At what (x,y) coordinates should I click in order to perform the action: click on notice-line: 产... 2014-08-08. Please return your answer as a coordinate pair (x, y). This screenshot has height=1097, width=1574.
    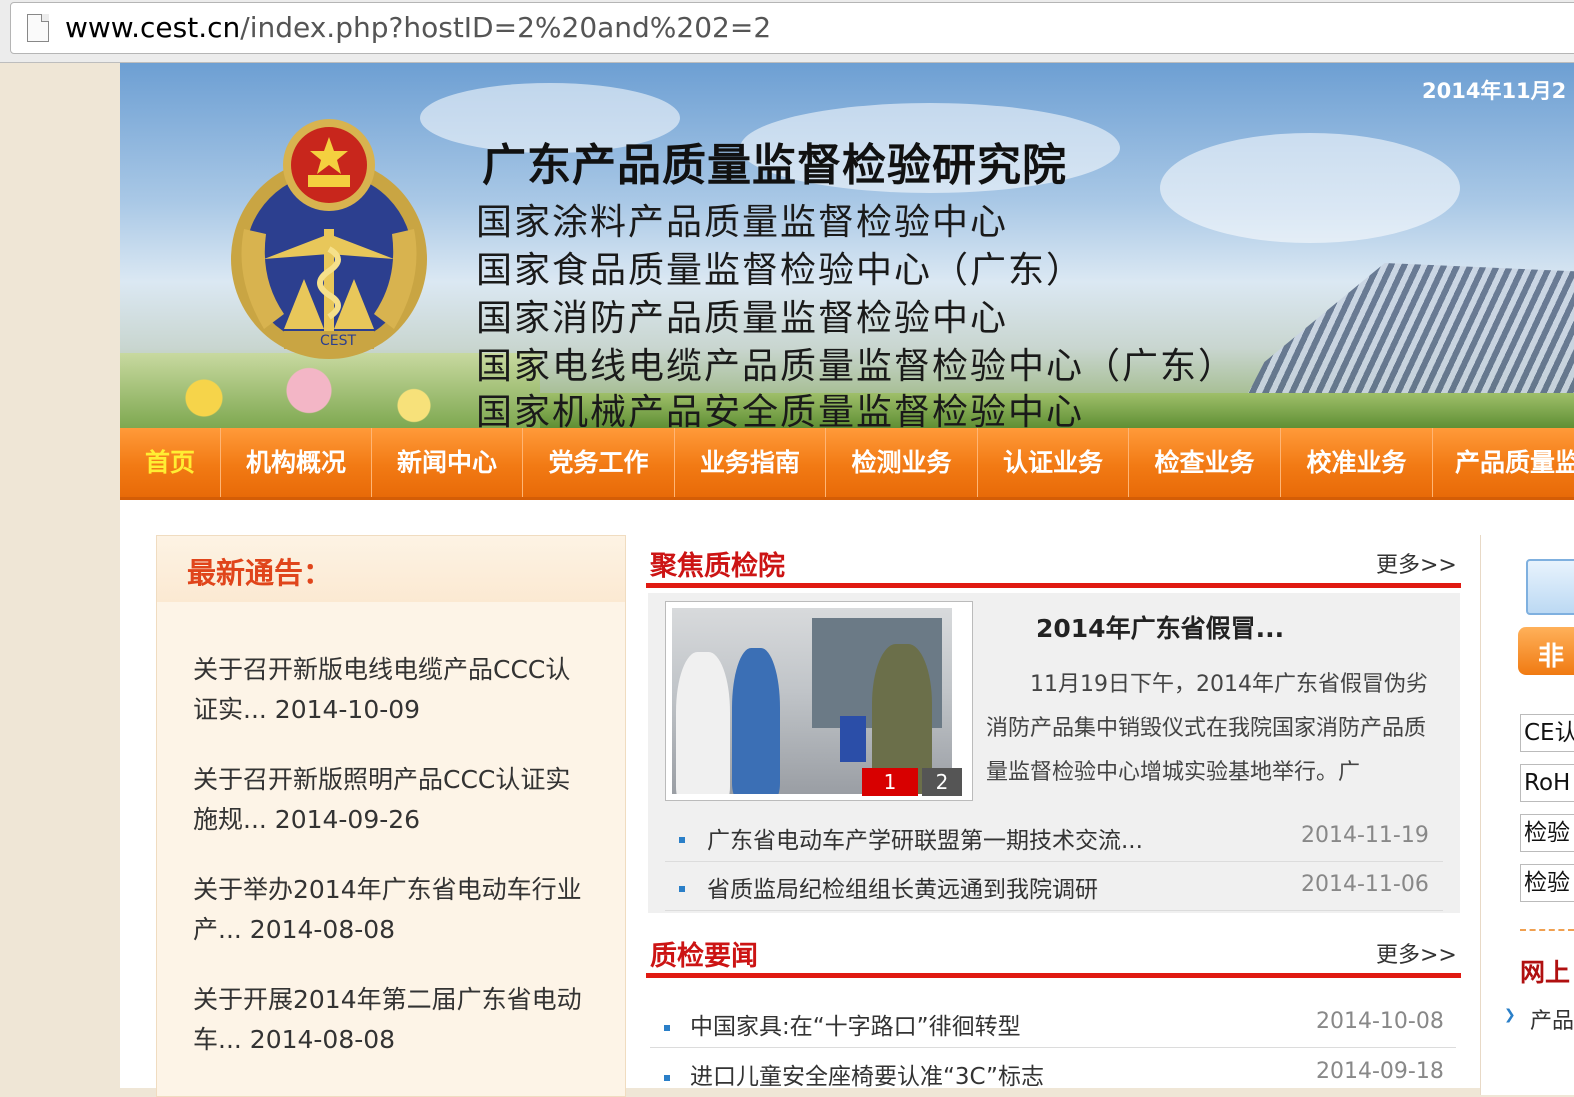
    Looking at the image, I should click on (294, 929).